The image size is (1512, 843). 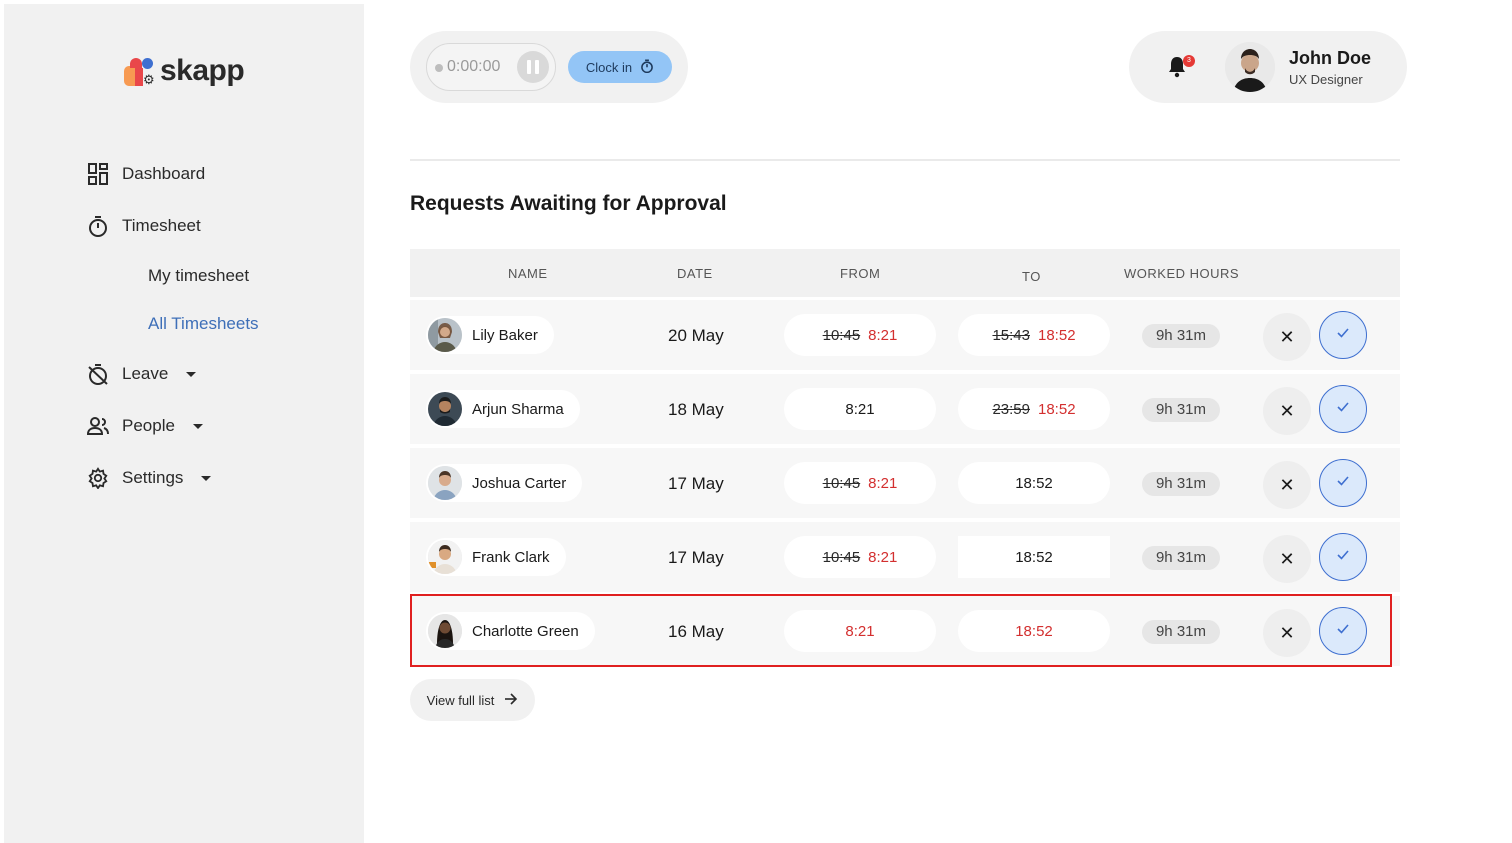 I want to click on view-full-list-label: View full list, so click(x=460, y=700).